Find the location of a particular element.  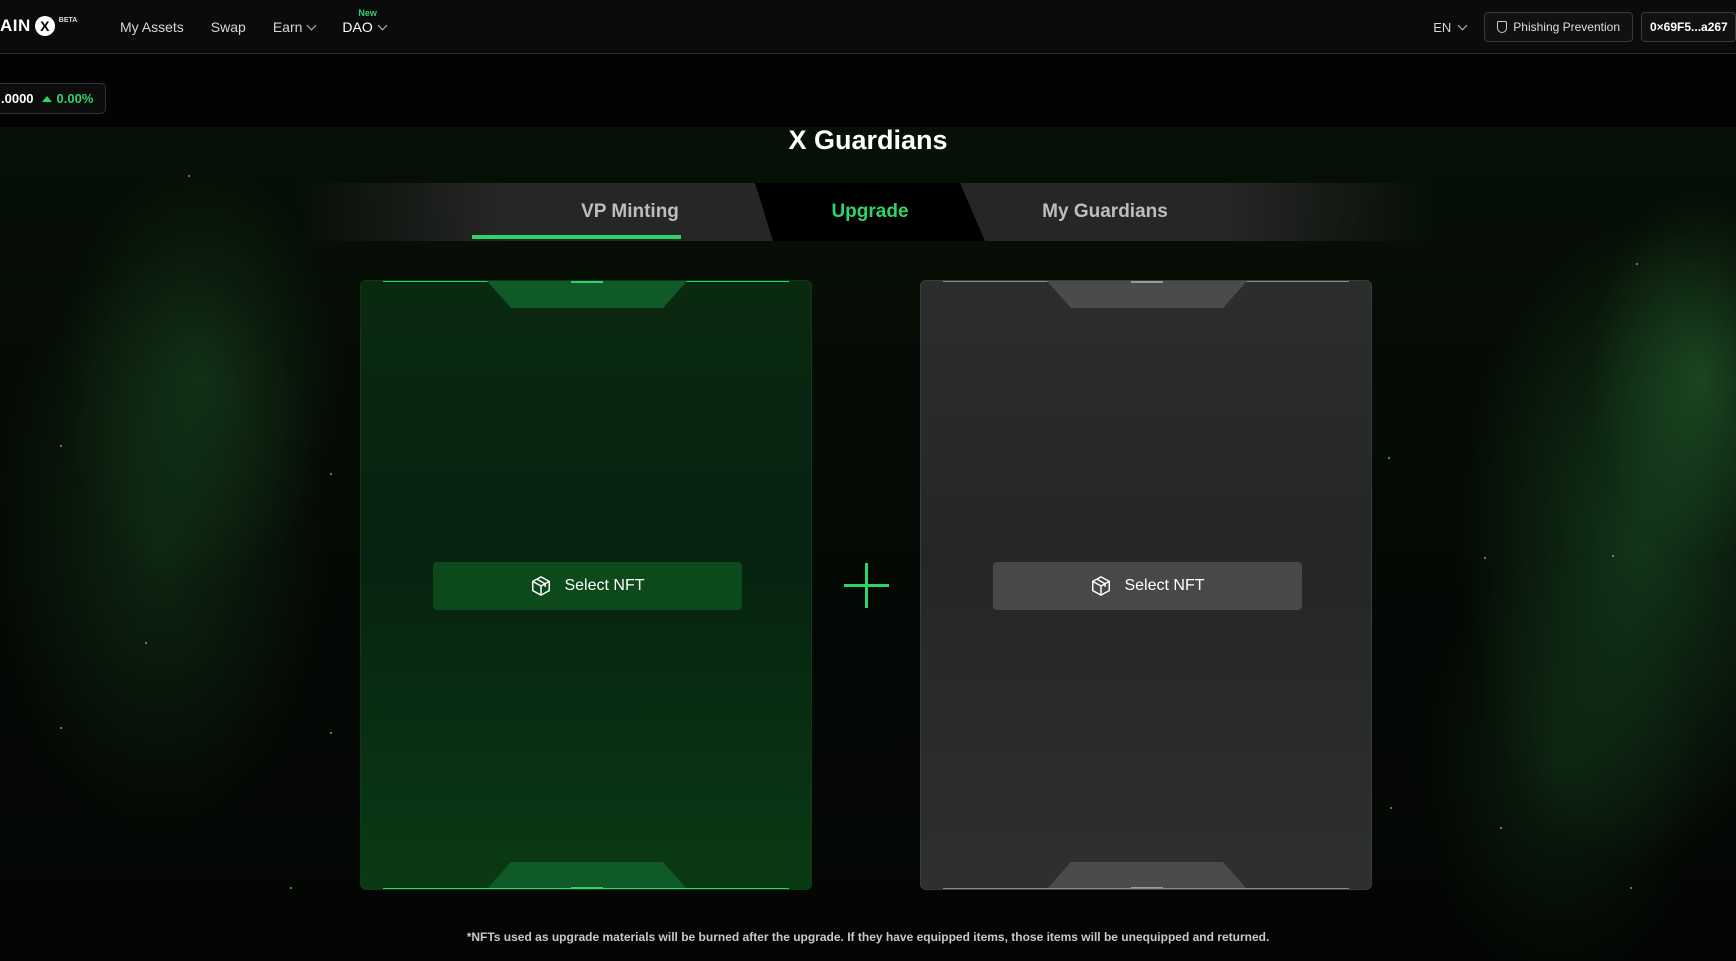

logo: AIN X BETA is located at coordinates (38, 26).